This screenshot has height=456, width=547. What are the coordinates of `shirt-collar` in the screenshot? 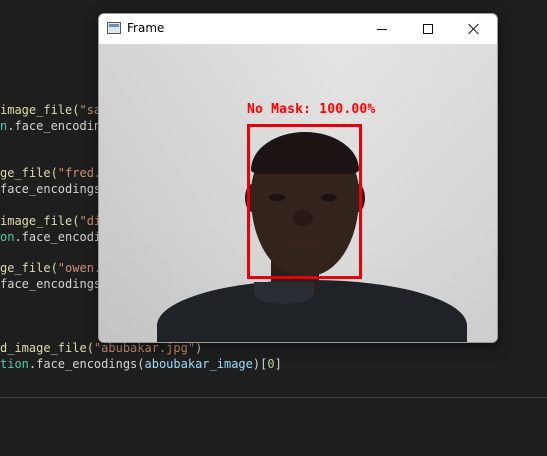 It's located at (284, 293).